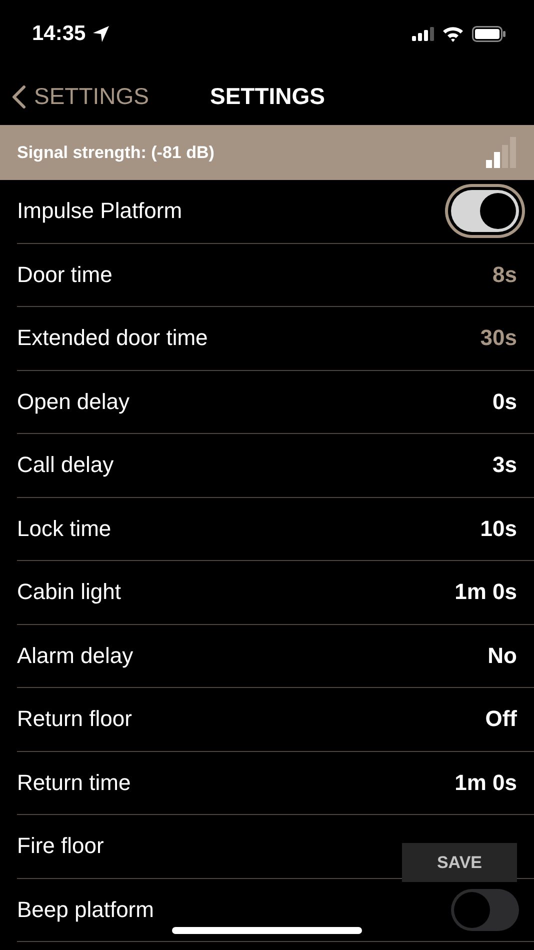 This screenshot has height=950, width=534. What do you see at coordinates (99, 211) in the screenshot?
I see `setting-label: Impulse Platform` at bounding box center [99, 211].